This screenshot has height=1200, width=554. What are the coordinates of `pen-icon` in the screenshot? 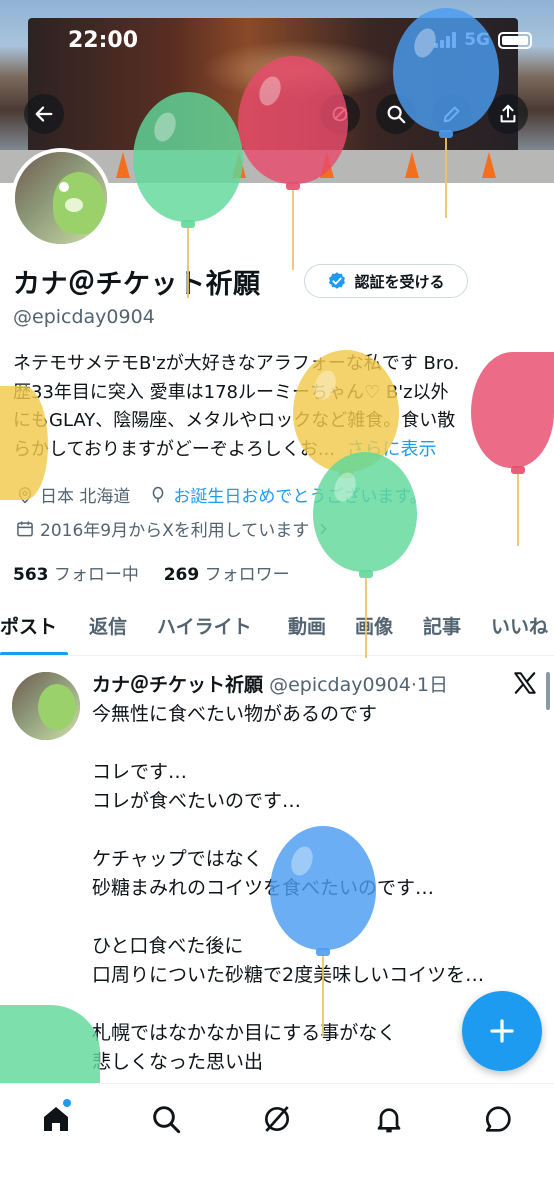 It's located at (451, 114).